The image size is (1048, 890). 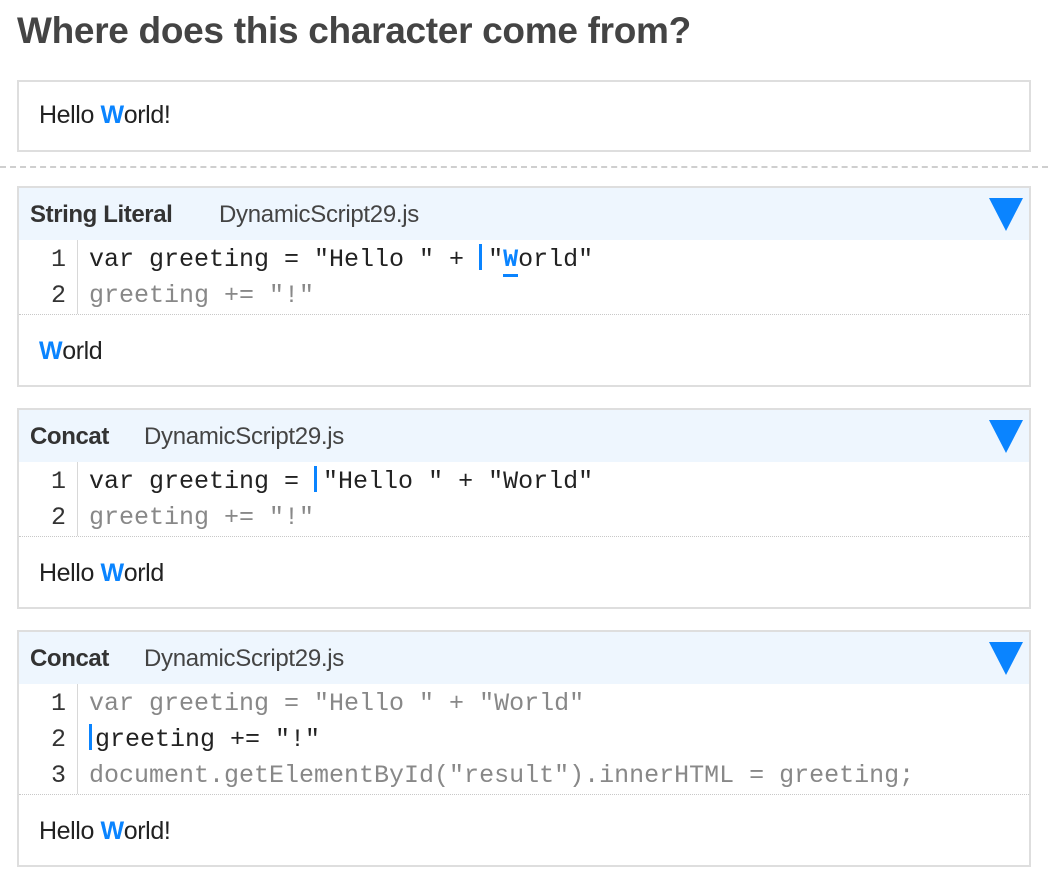 I want to click on result-text: Hello World!, so click(x=105, y=115).